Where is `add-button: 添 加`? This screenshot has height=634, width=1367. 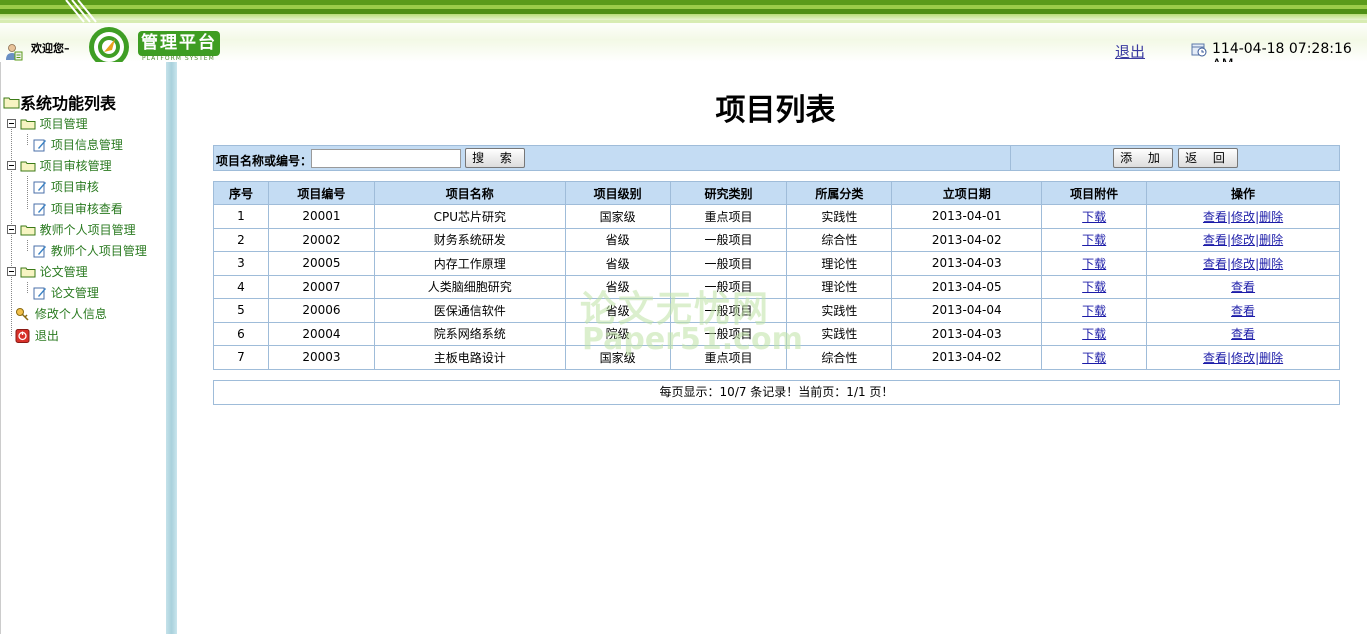 add-button: 添 加 is located at coordinates (1143, 158).